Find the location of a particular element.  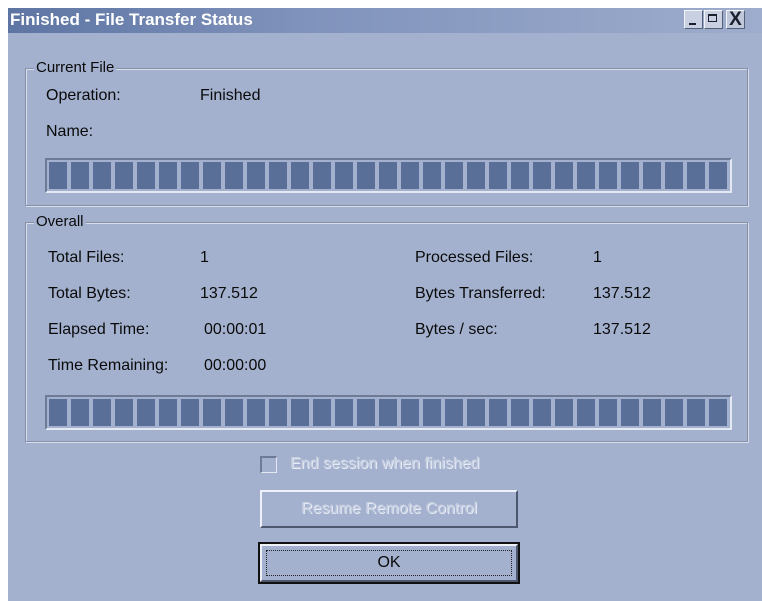

operation-label: Operation: is located at coordinates (83, 95).